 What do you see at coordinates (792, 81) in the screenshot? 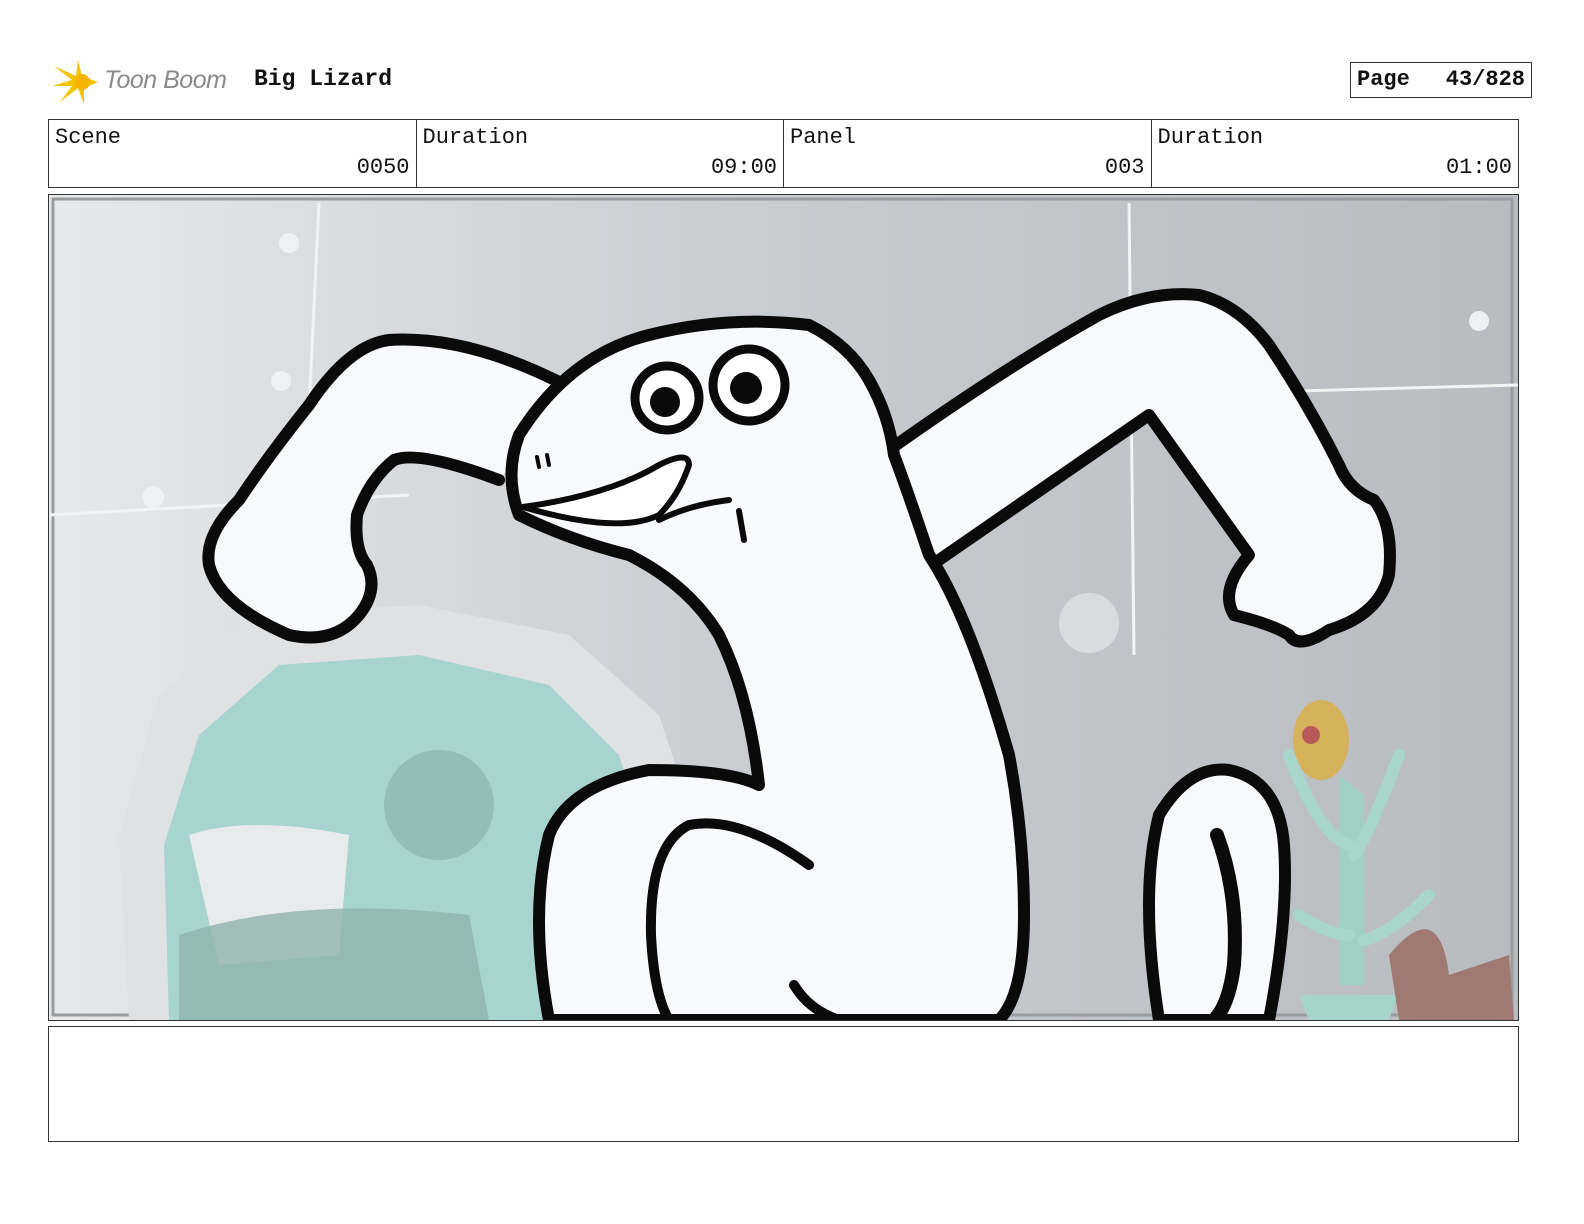
I see `page-header: Toon Boom Big Lizard Page 43/828` at bounding box center [792, 81].